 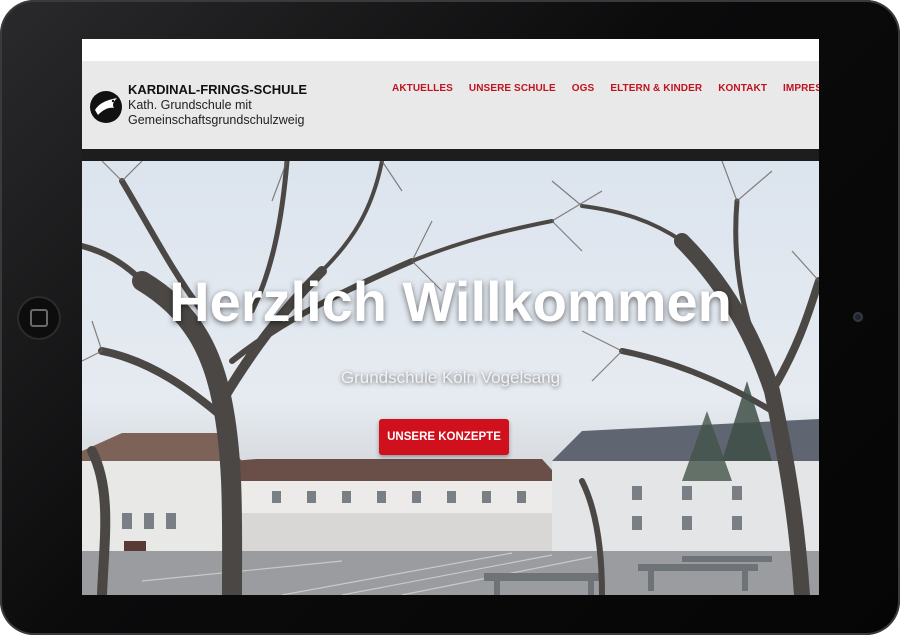 What do you see at coordinates (422, 88) in the screenshot?
I see `nav-item-aktuelles: AKTUELLES` at bounding box center [422, 88].